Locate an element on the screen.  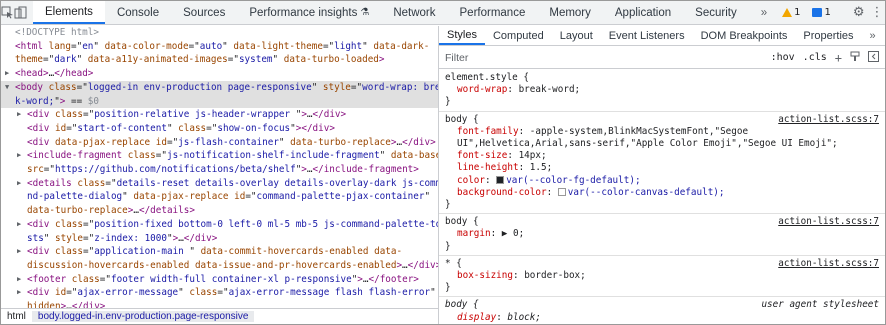
property-value: var(--color-canvas-default); is located at coordinates (646, 192).